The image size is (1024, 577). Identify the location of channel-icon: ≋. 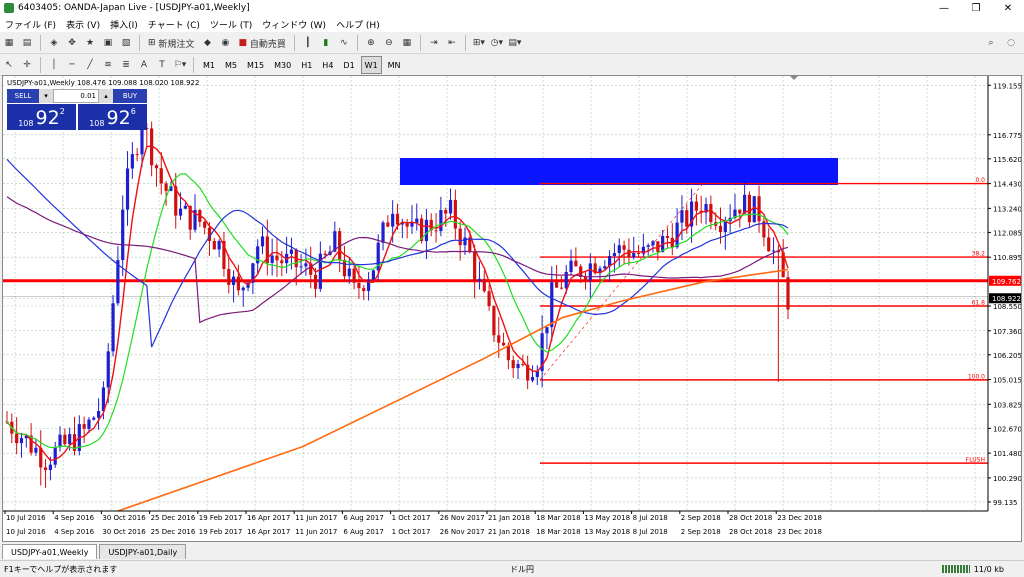
(108, 65).